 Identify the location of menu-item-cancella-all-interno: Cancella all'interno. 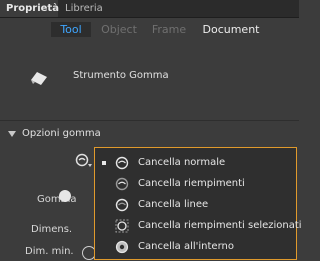
(195, 247).